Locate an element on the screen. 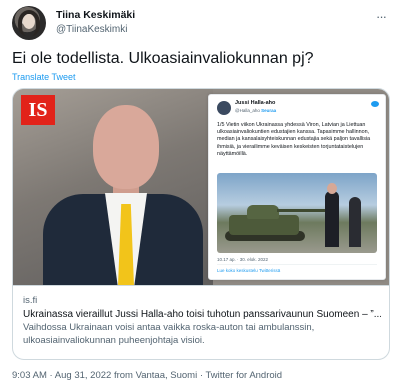  author-display-name: Tiina Keskimäki is located at coordinates (95, 15).